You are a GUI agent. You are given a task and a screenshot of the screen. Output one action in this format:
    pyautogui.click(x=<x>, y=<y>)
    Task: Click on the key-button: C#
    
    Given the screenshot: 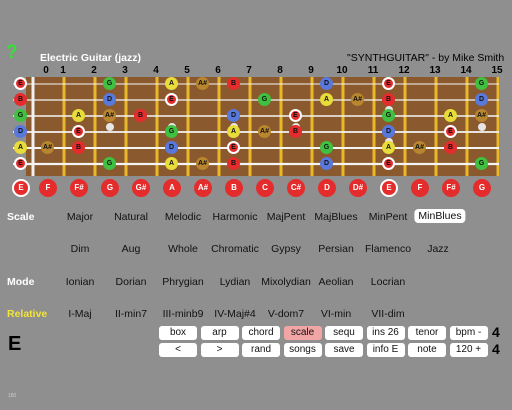 What is the action you would take?
    pyautogui.click(x=296, y=188)
    